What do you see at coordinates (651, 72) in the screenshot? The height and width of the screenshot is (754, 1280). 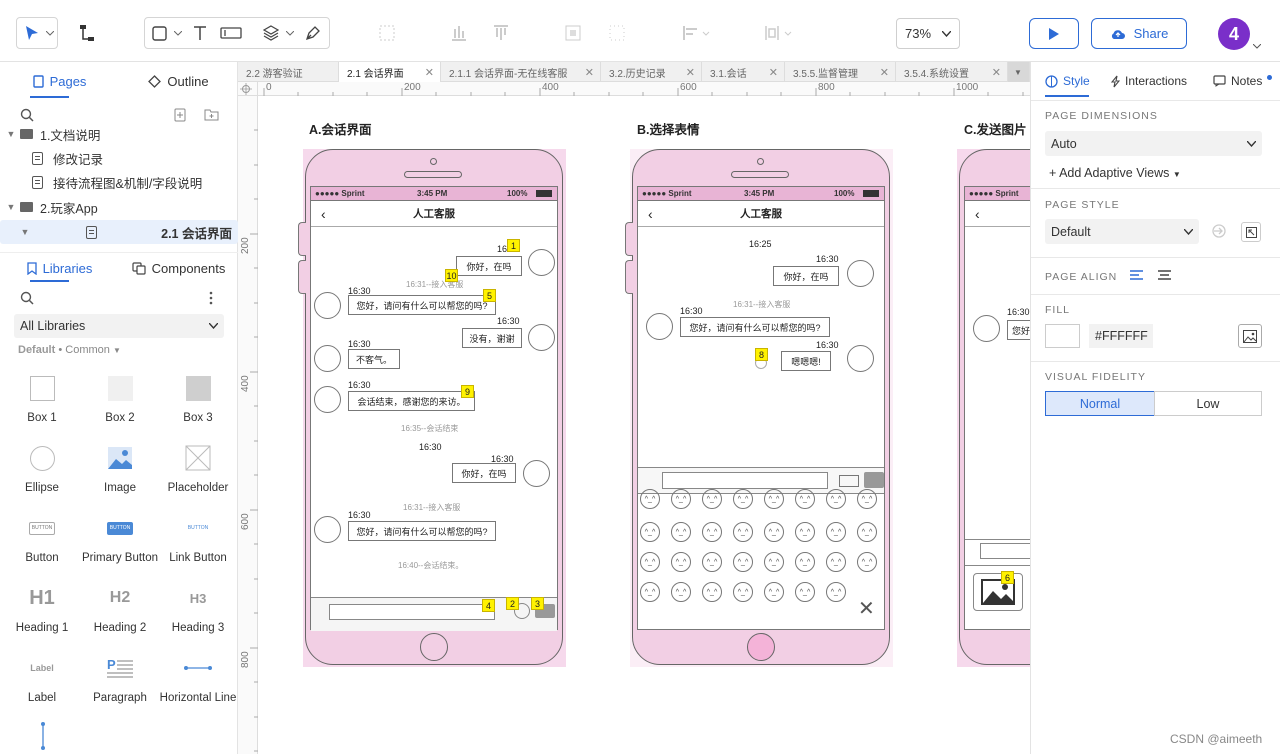 I see `doc-tab: 3.2.历史记录 ✕` at bounding box center [651, 72].